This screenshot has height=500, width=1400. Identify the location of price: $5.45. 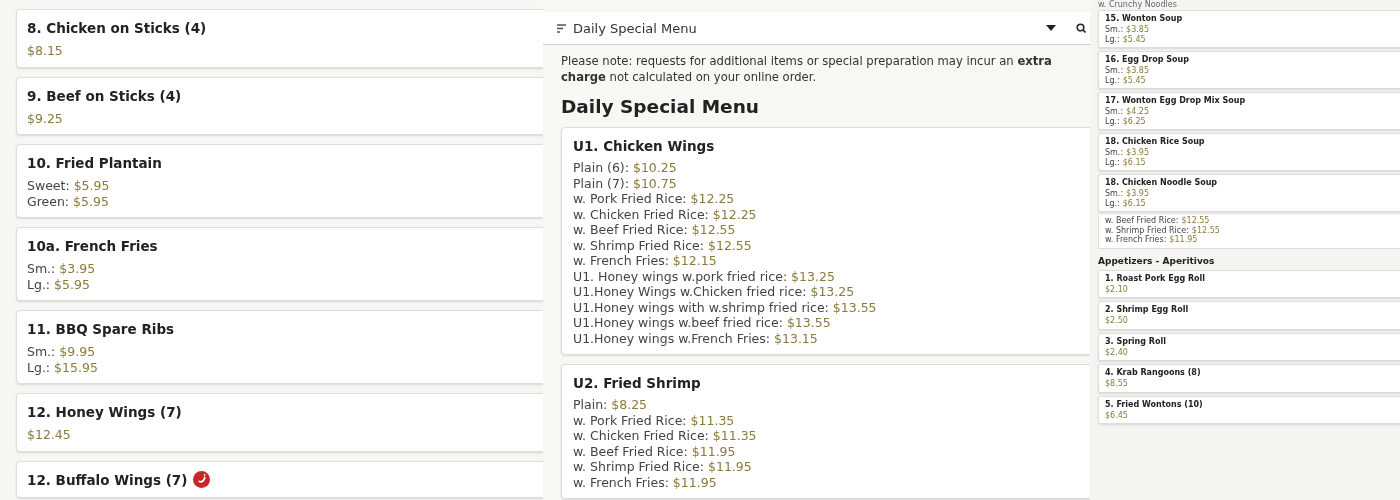
(1134, 80).